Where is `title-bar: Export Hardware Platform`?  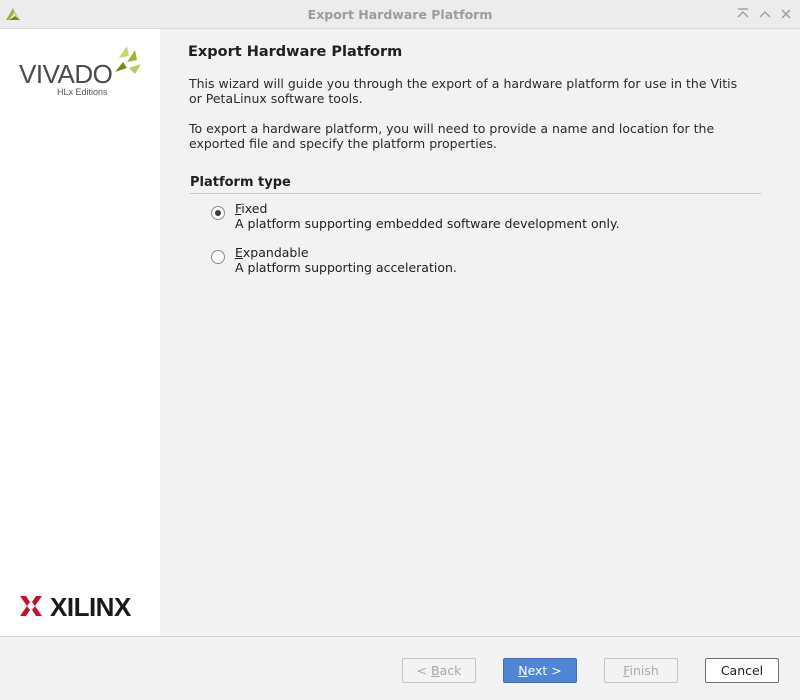 title-bar: Export Hardware Platform is located at coordinates (400, 14).